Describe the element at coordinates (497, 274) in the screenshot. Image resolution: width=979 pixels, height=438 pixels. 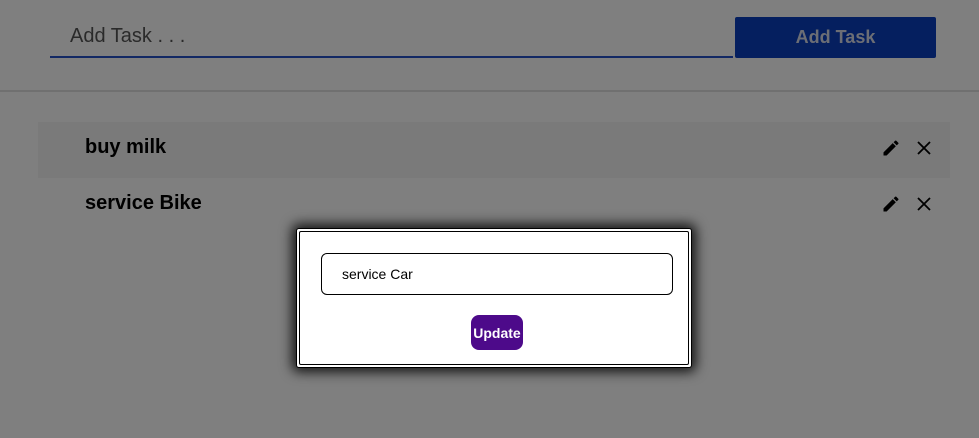
I see `edit-task-input` at that location.